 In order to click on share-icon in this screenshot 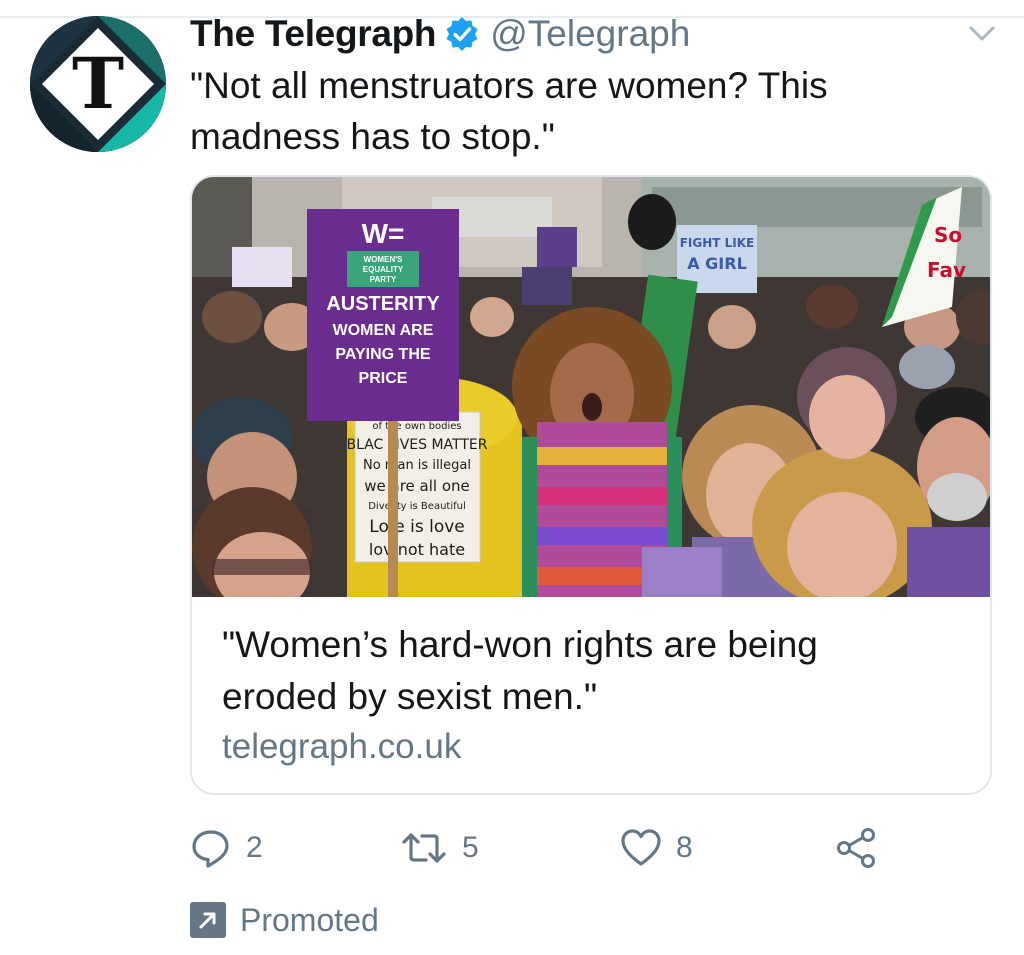, I will do `click(856, 848)`.